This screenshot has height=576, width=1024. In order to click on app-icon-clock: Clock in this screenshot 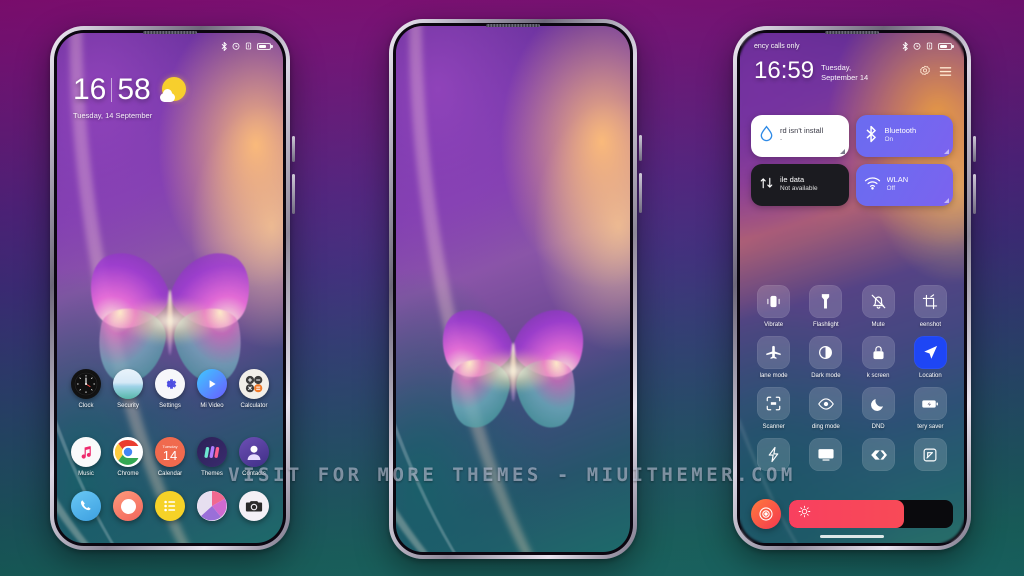, I will do `click(86, 389)`.